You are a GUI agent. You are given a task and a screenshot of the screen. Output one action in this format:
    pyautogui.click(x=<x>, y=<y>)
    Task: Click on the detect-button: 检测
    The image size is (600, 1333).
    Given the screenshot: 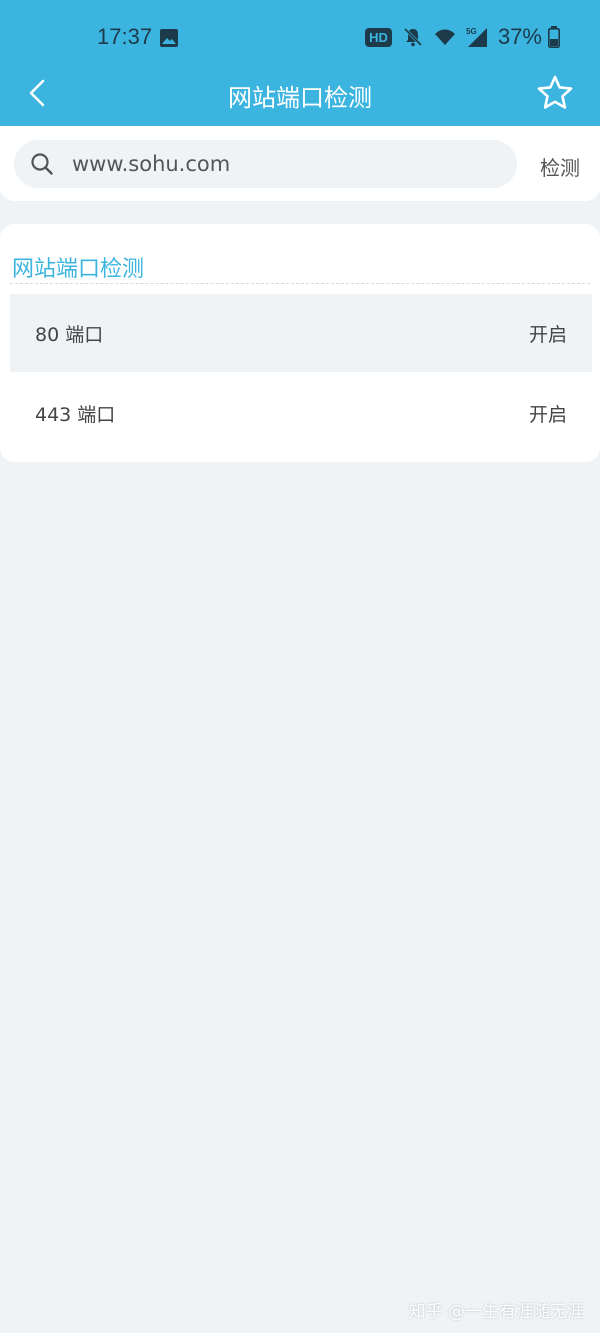 What is the action you would take?
    pyautogui.click(x=560, y=166)
    